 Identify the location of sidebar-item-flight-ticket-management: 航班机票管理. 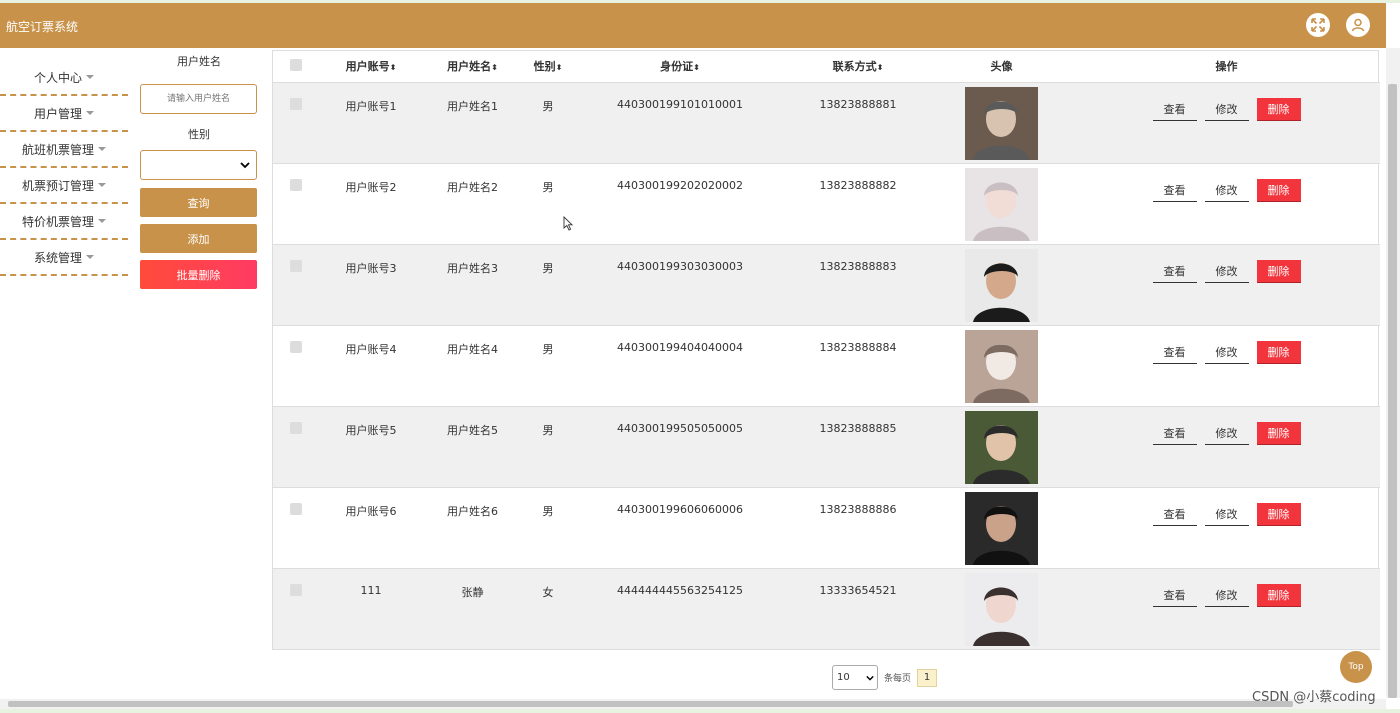
(64, 150).